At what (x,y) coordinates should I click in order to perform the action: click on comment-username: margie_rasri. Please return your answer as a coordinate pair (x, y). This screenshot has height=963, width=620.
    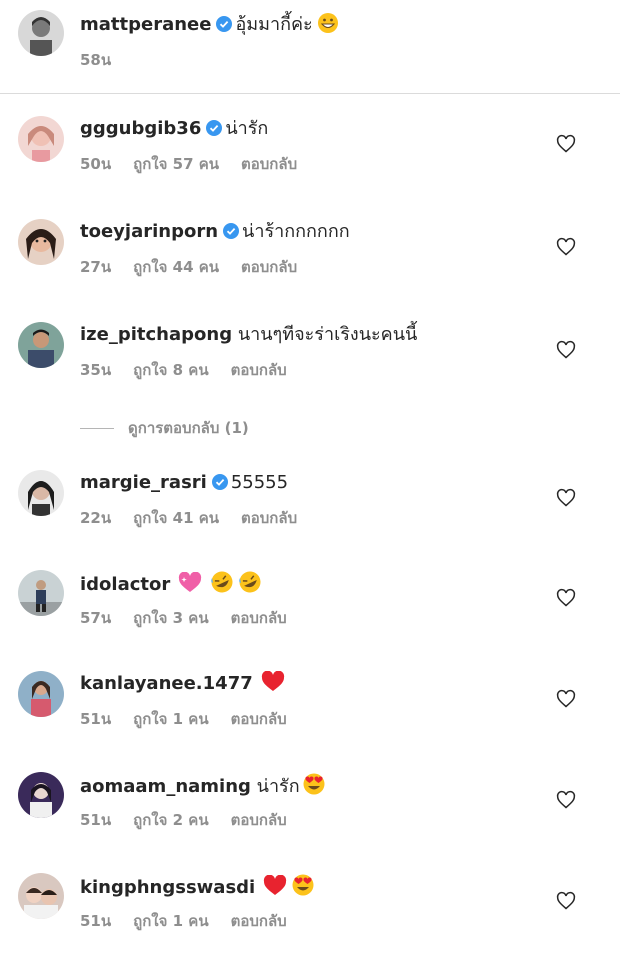
    Looking at the image, I should click on (143, 482).